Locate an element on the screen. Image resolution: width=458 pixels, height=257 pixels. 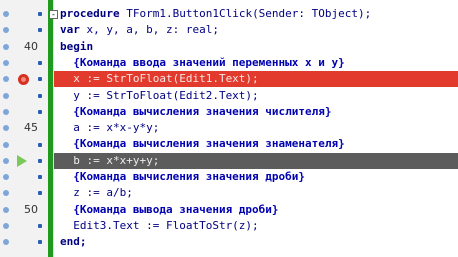
code-text: end; is located at coordinates (259, 242).